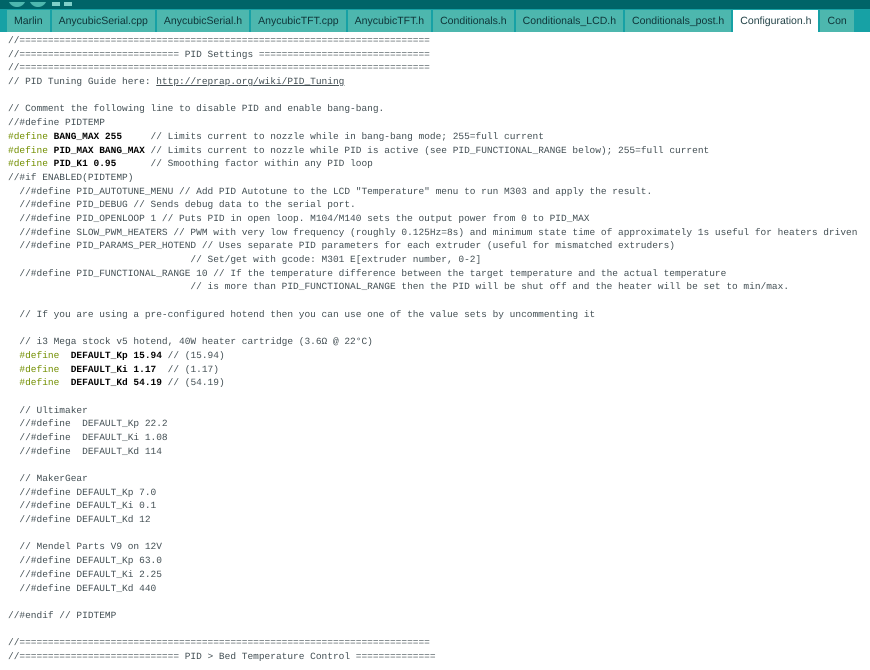  What do you see at coordinates (203, 21) in the screenshot?
I see `file-tab: AnycubicSerial.h` at bounding box center [203, 21].